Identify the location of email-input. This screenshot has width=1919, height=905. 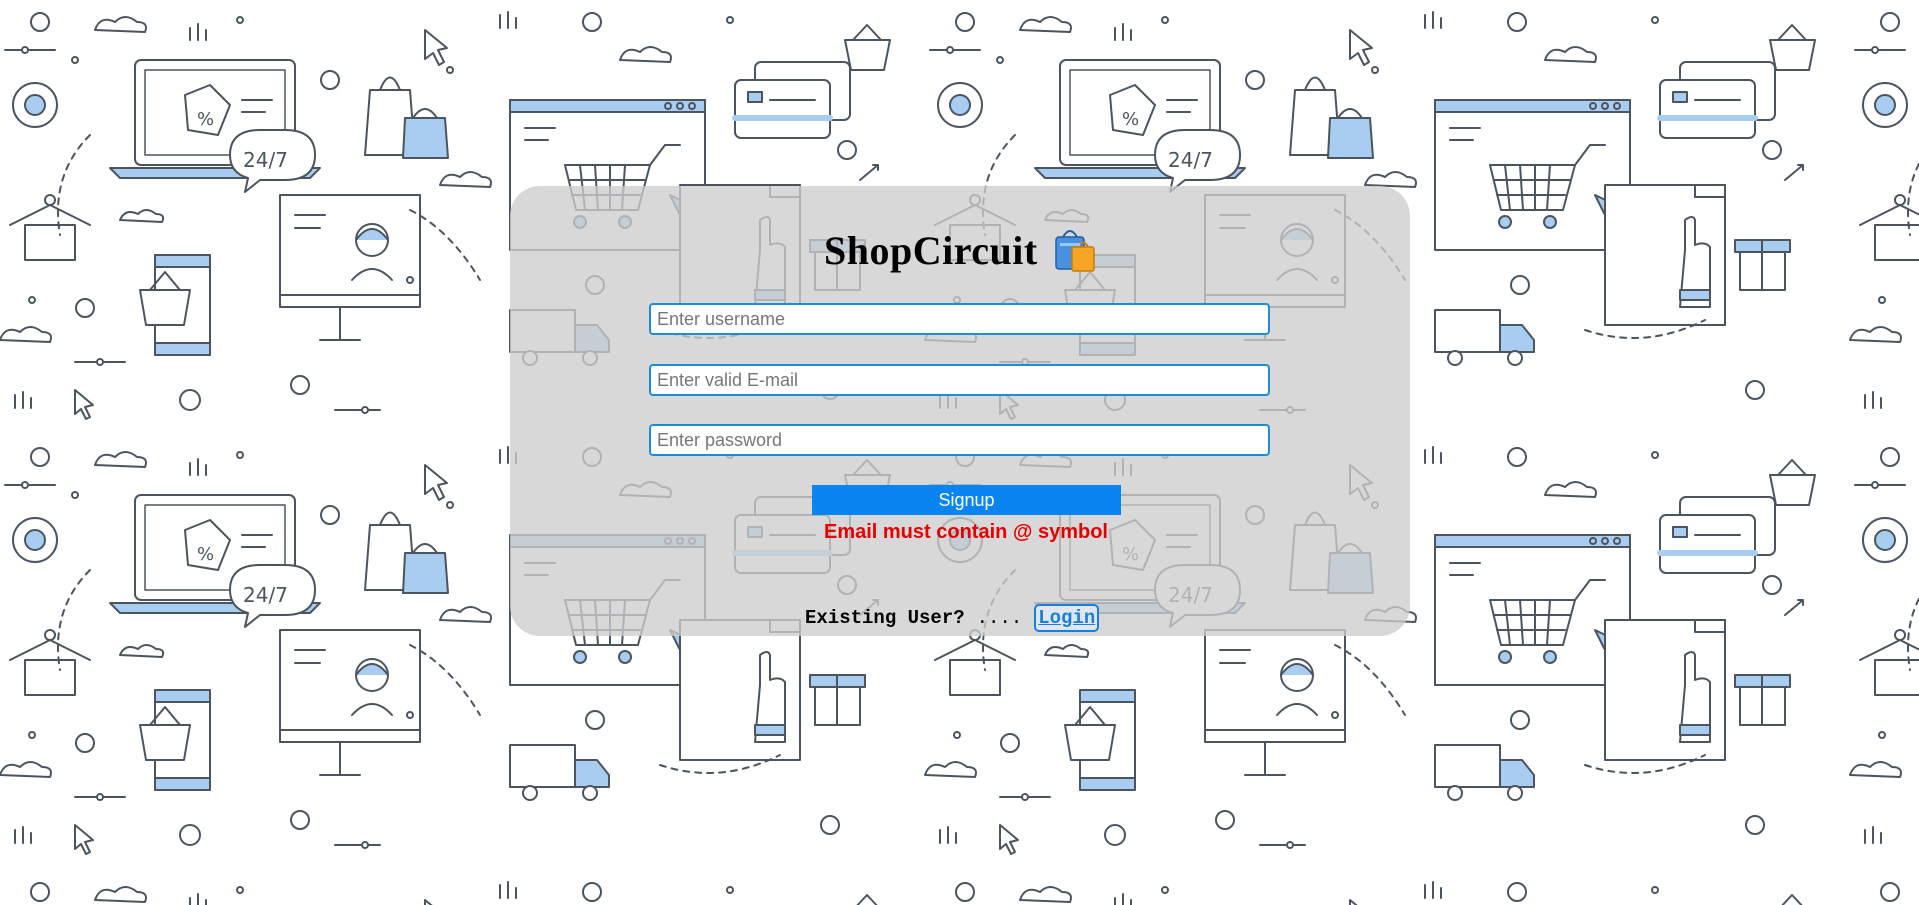
(959, 380).